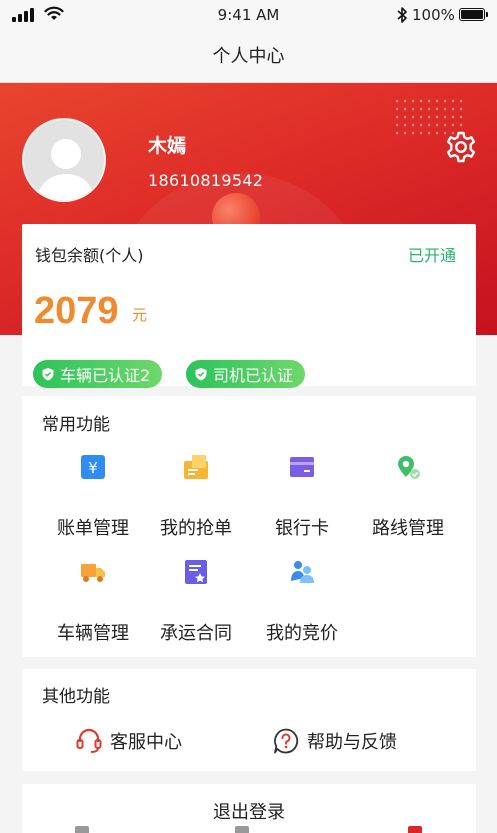  I want to click on grid-item-label: 承运合同, so click(196, 633).